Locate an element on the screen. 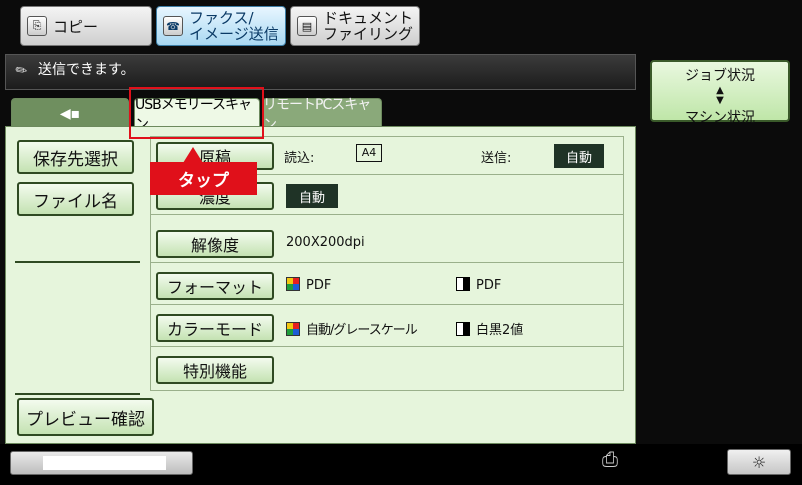 The height and width of the screenshot is (485, 802). tap-pointer-icon is located at coordinates (193, 155).